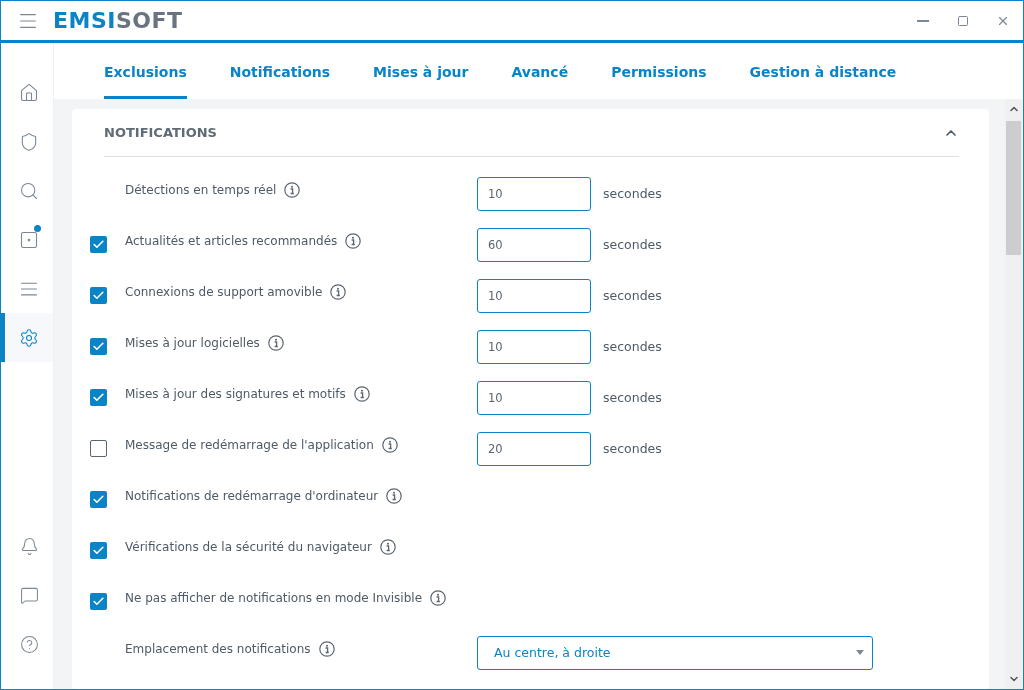 The height and width of the screenshot is (690, 1024). What do you see at coordinates (160, 132) in the screenshot?
I see `section-title: NOTIFICATIONS` at bounding box center [160, 132].